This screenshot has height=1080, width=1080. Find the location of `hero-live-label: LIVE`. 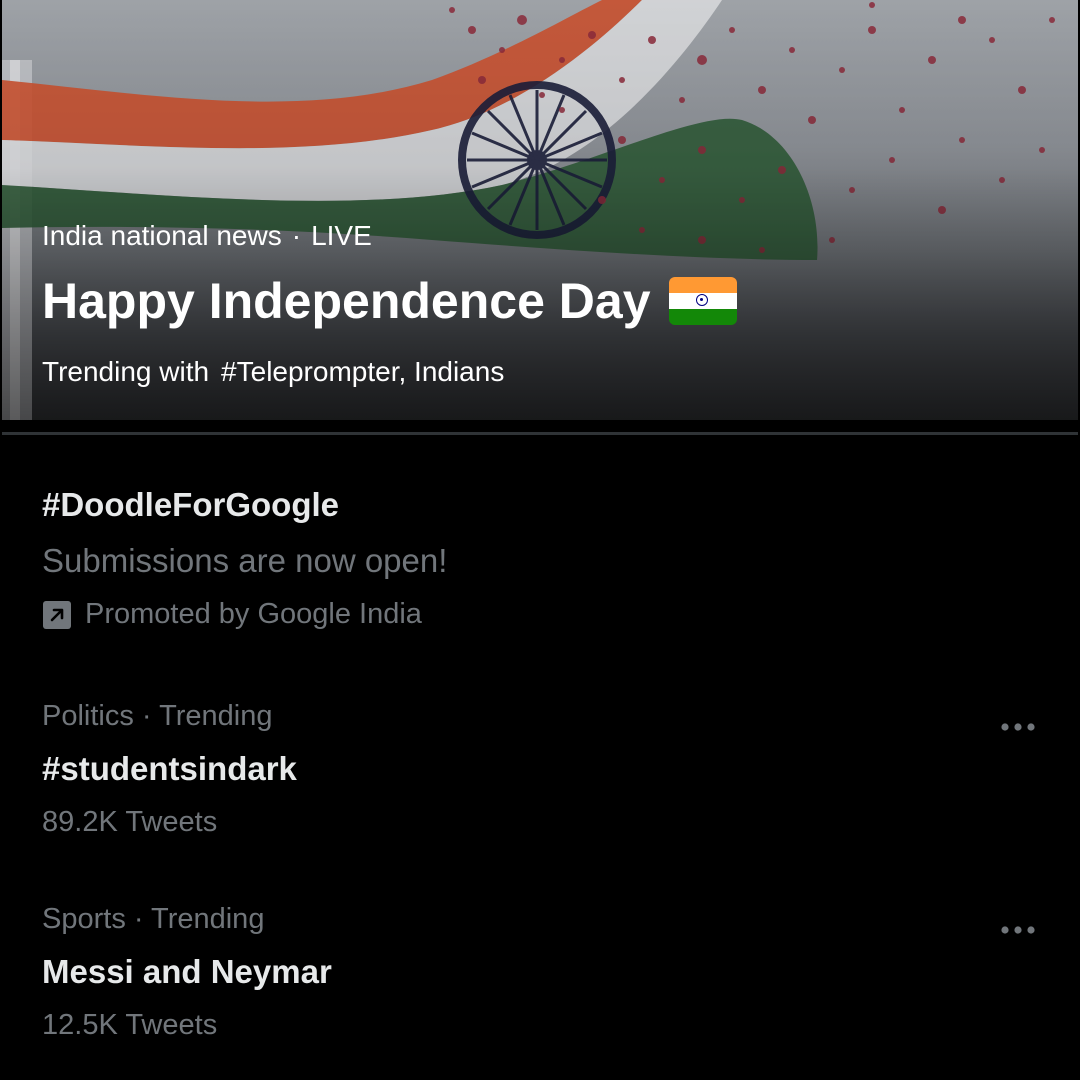

hero-live-label: LIVE is located at coordinates (341, 235).